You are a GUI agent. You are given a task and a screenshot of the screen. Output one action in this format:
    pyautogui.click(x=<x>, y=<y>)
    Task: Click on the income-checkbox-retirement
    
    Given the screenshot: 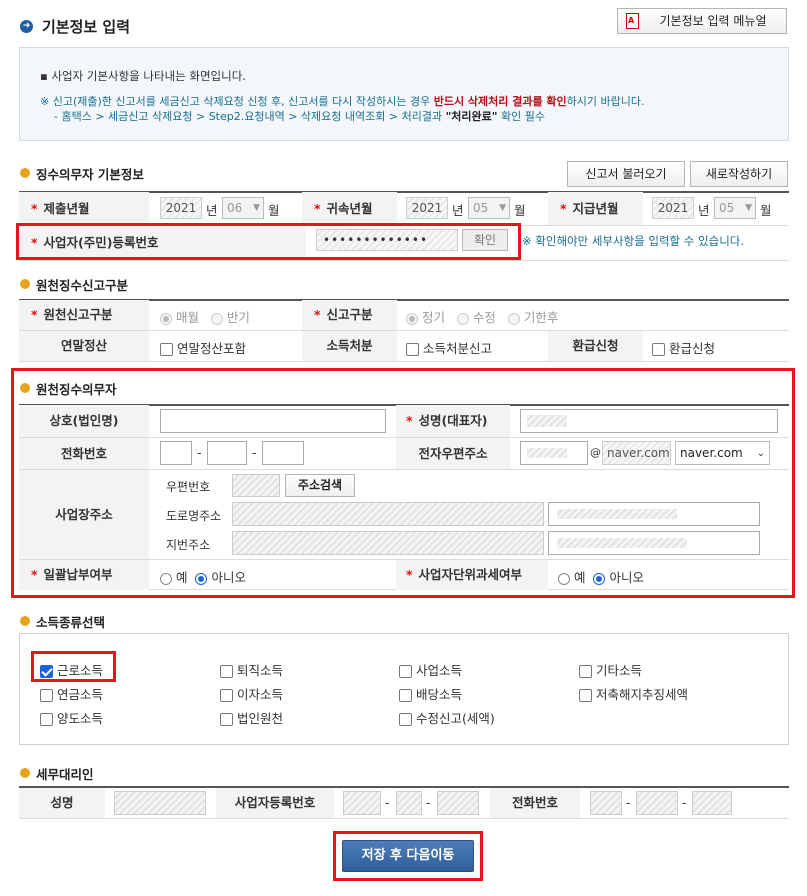 What is the action you would take?
    pyautogui.click(x=226, y=671)
    